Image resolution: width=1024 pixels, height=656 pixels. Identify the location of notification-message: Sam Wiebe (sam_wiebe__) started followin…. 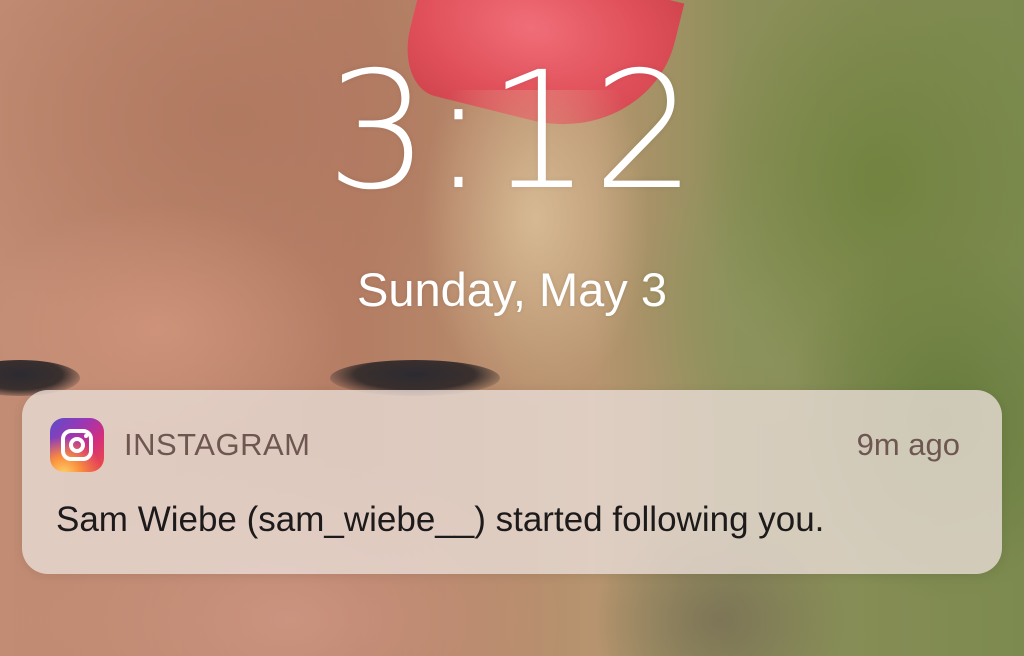
(440, 519).